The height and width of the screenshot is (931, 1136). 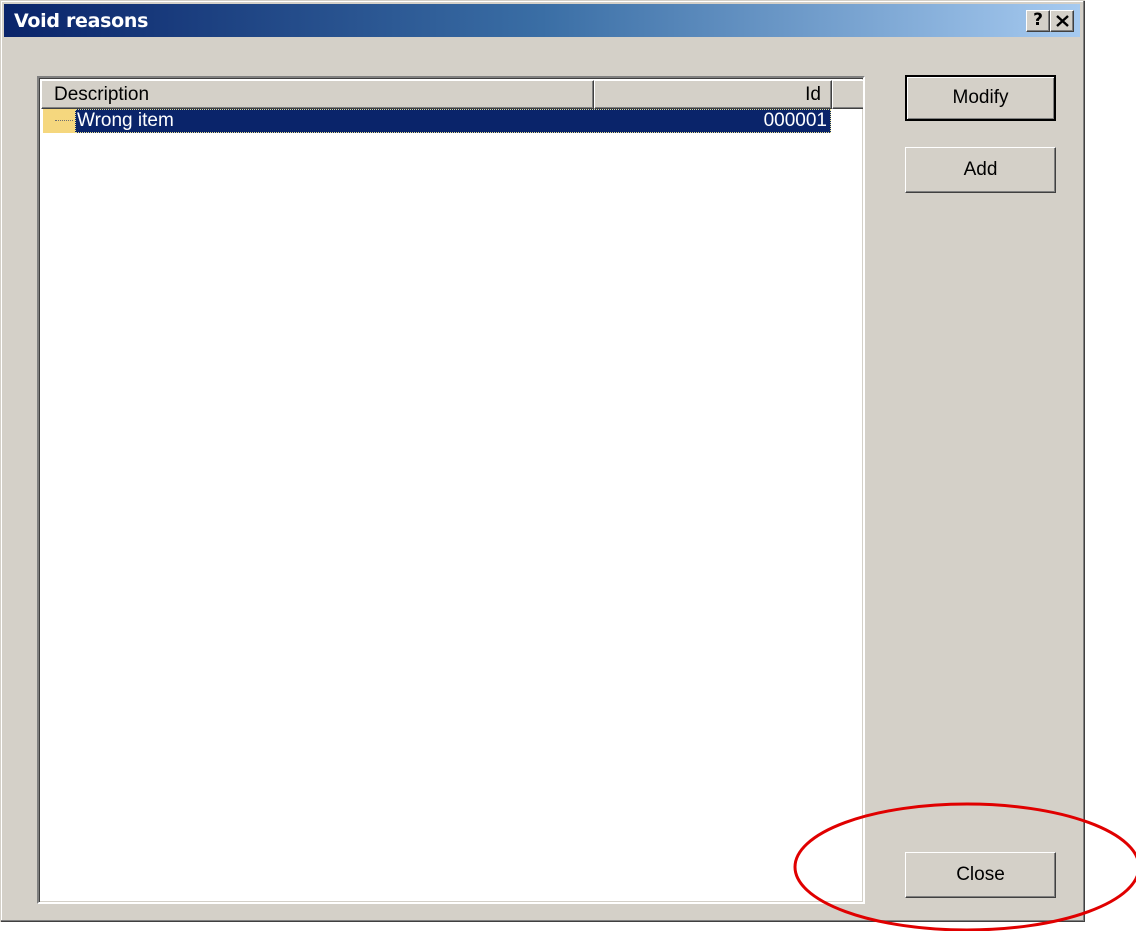 I want to click on modify-button: Modify, so click(x=980, y=98).